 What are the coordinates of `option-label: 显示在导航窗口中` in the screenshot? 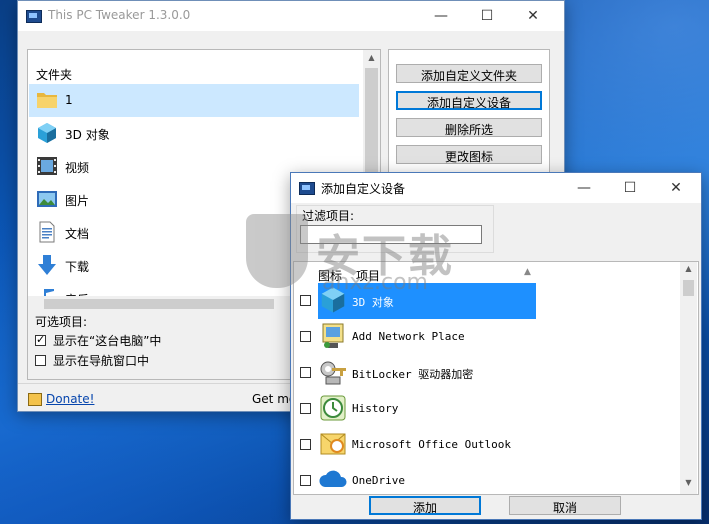 It's located at (101, 361).